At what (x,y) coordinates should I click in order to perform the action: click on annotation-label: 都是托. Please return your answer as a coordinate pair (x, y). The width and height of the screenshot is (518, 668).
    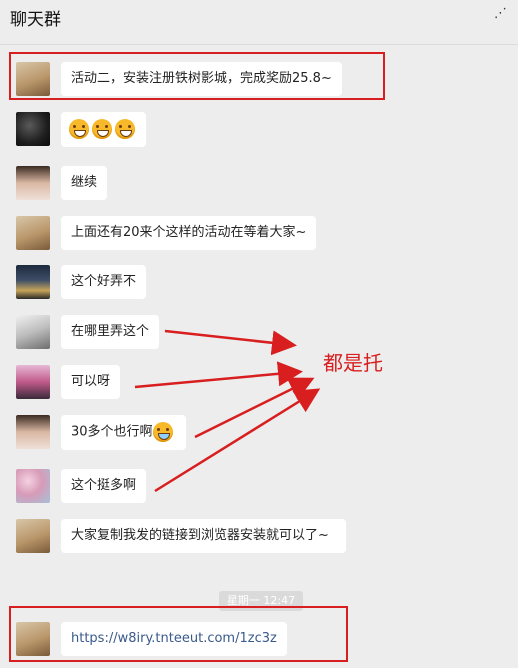
    Looking at the image, I should click on (353, 363).